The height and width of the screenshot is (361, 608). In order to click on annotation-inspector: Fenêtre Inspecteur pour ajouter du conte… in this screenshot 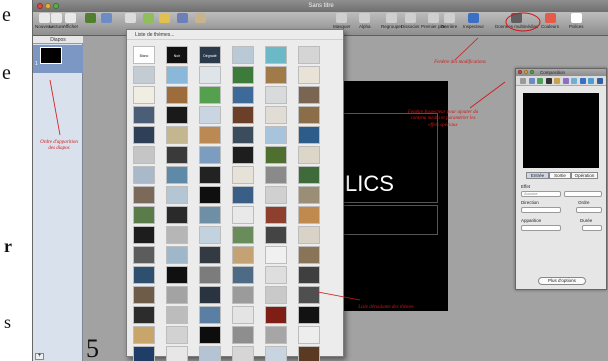, I will do `click(443, 119)`.